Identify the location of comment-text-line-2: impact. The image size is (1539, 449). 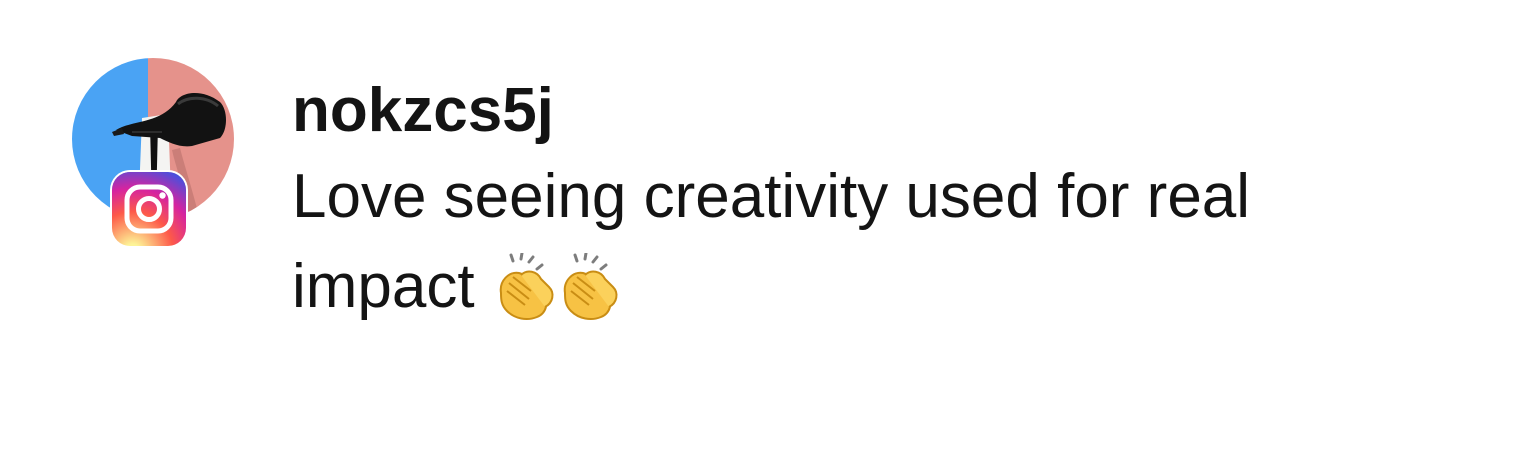
(383, 286).